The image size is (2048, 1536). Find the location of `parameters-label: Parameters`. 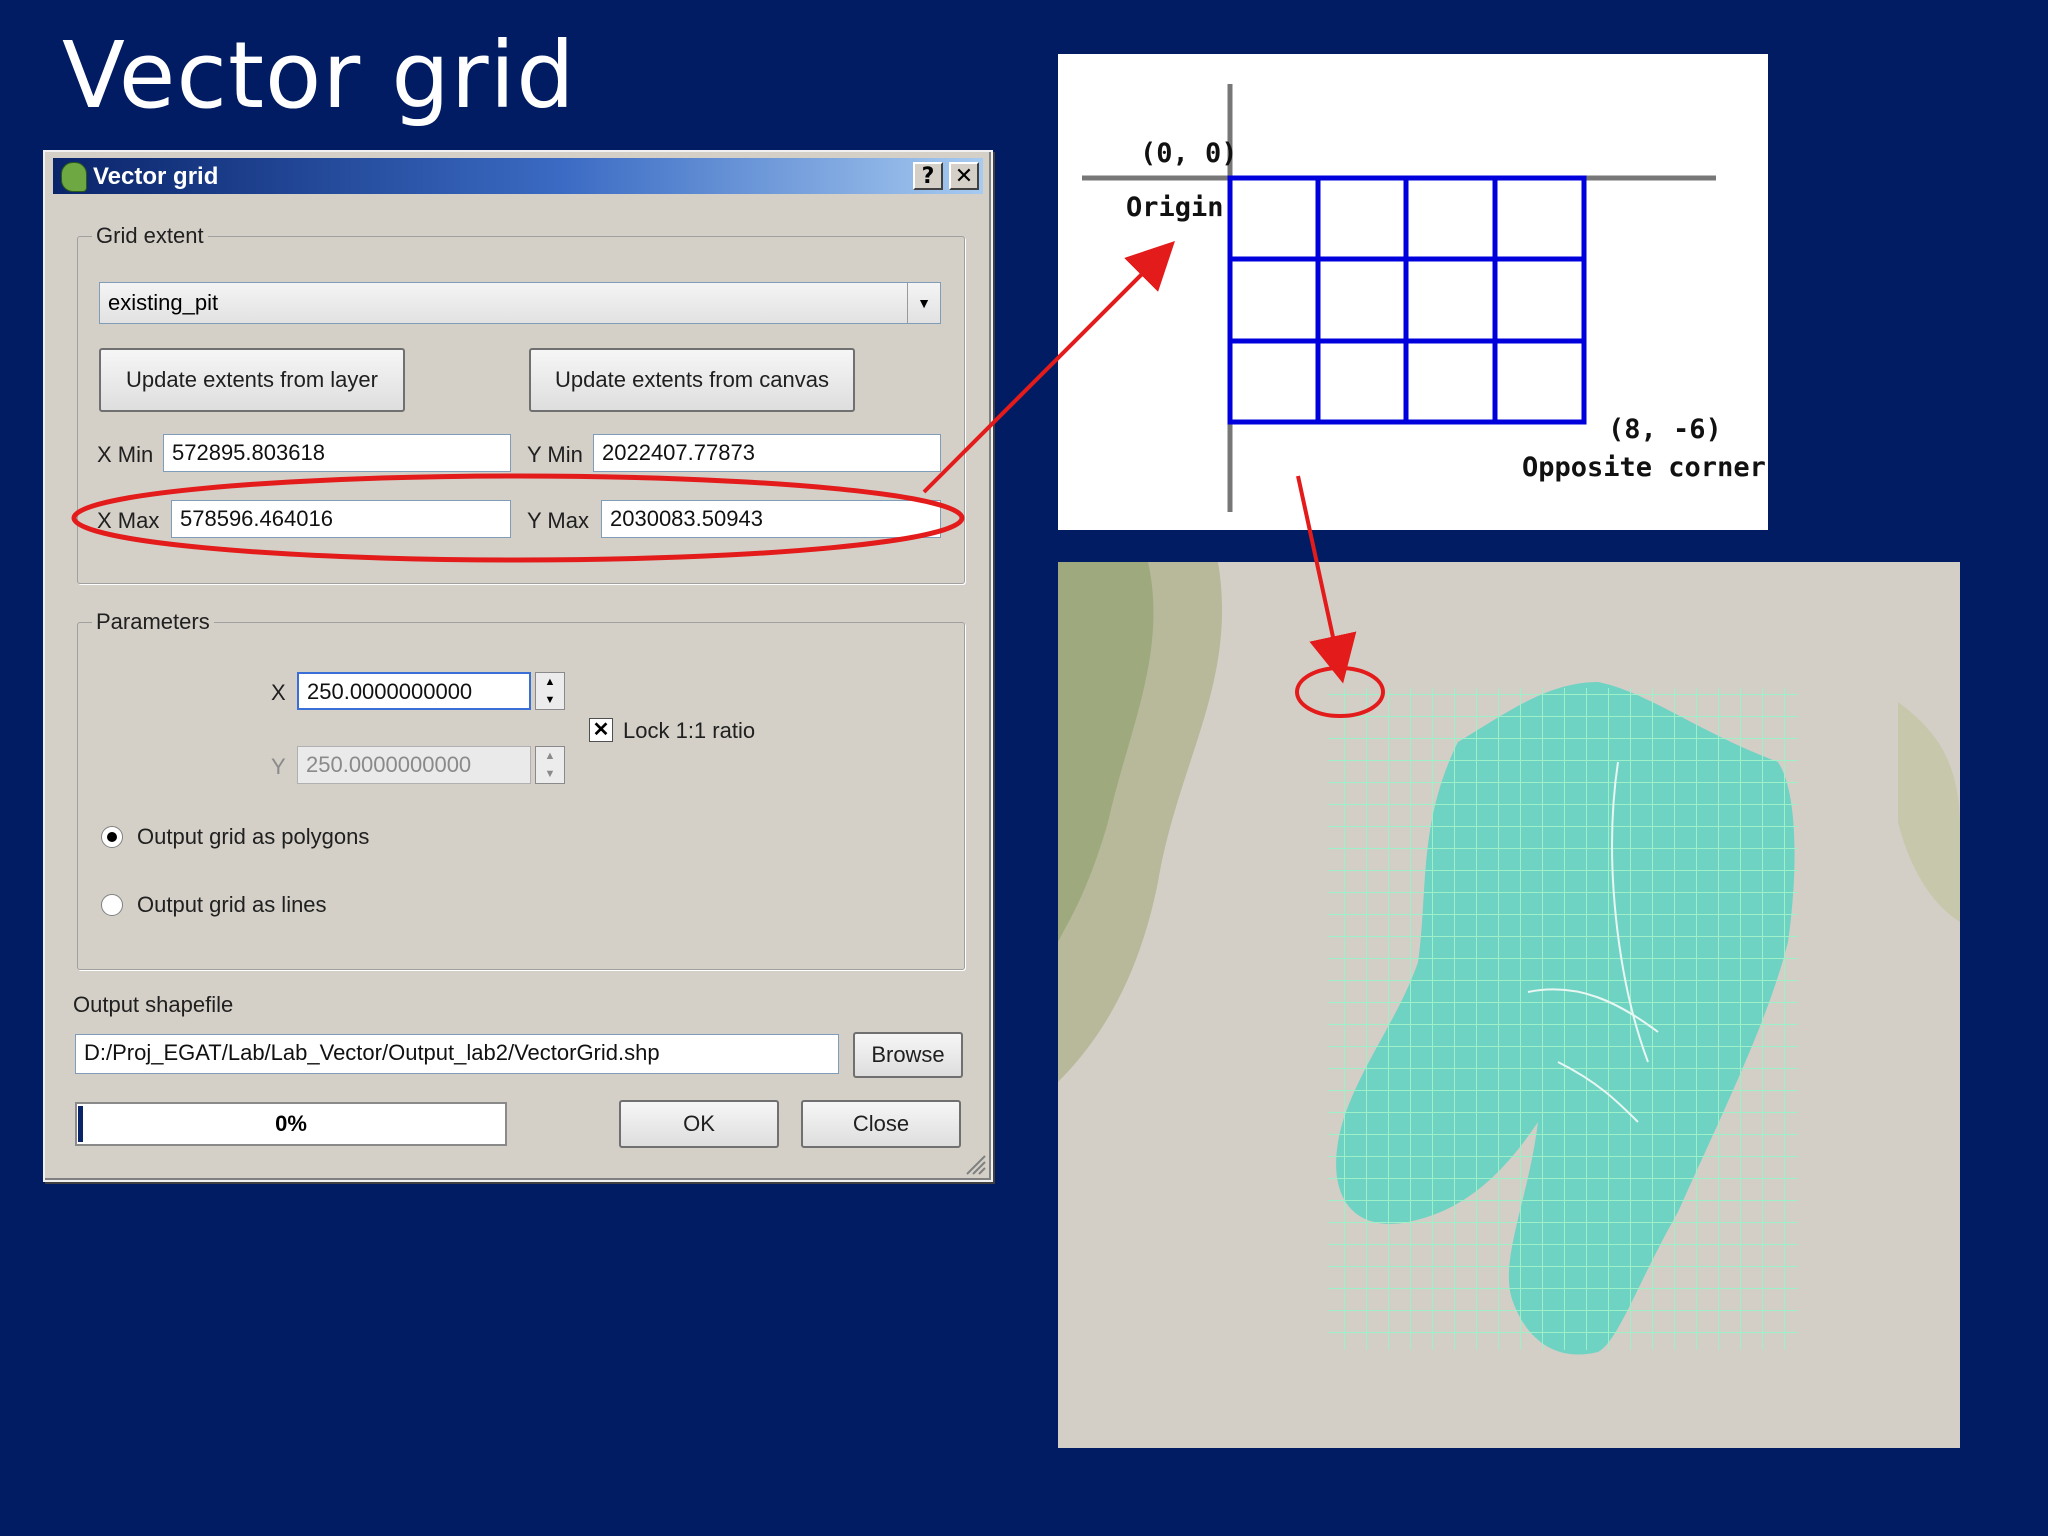

parameters-label: Parameters is located at coordinates (153, 622).